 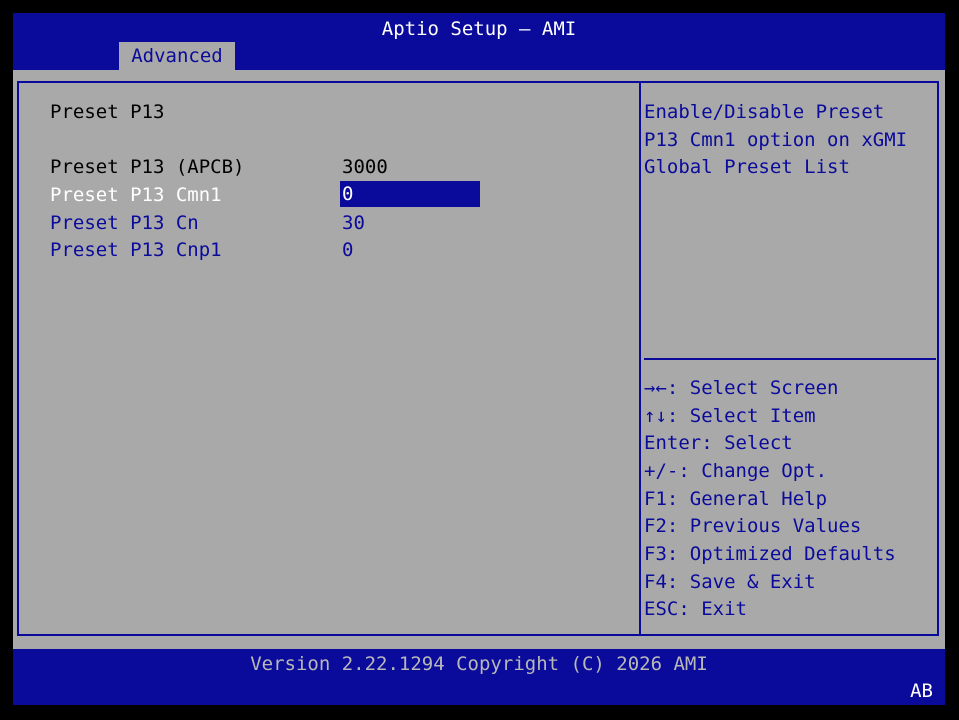 What do you see at coordinates (640, 358) in the screenshot?
I see `vertical-divider` at bounding box center [640, 358].